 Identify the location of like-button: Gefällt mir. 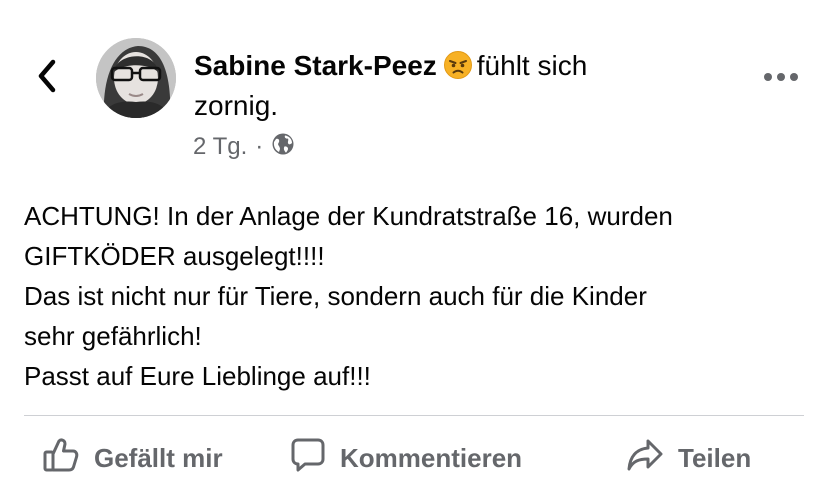
(132, 458).